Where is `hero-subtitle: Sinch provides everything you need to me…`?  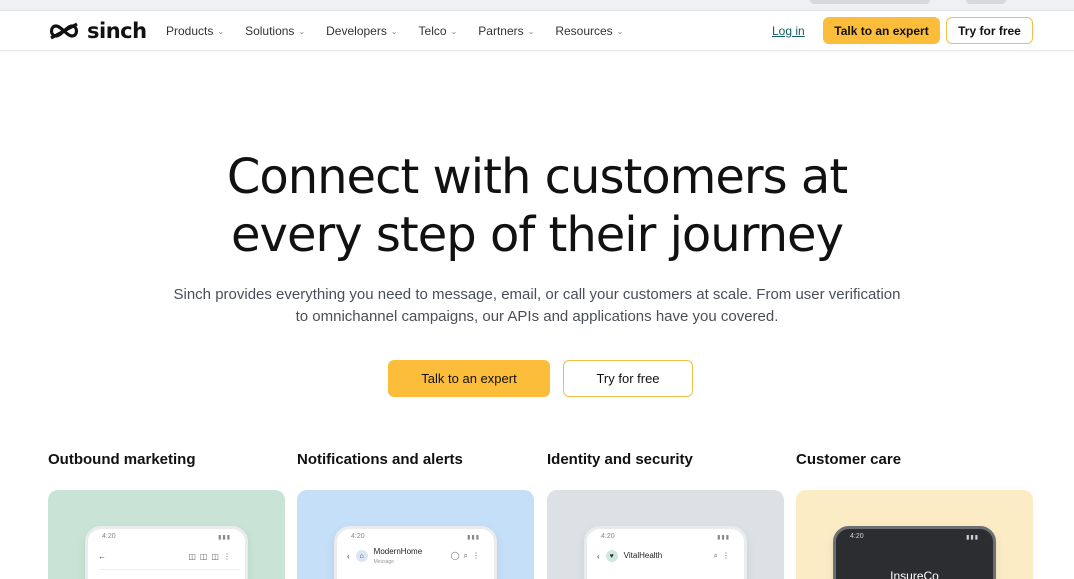
hero-subtitle: Sinch provides everything you need to me… is located at coordinates (537, 306).